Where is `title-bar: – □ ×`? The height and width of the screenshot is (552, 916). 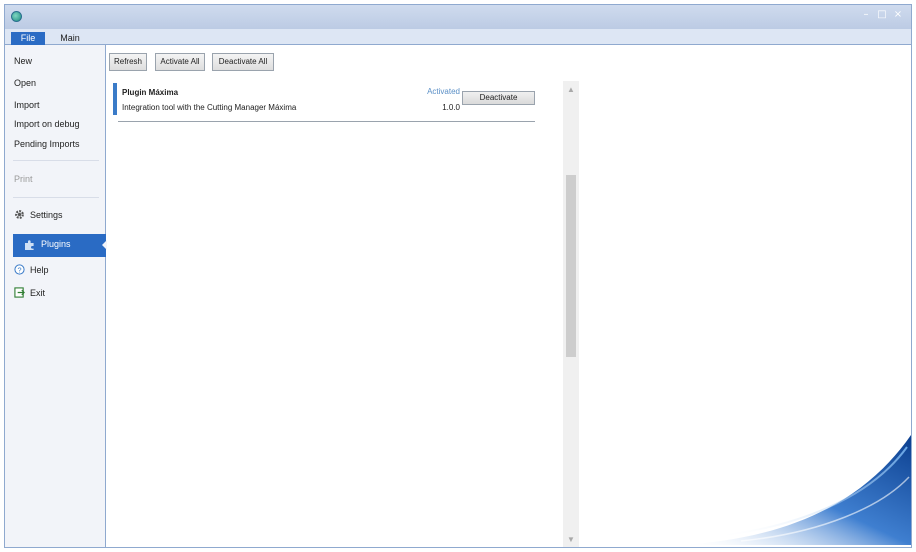 title-bar: – □ × is located at coordinates (458, 17).